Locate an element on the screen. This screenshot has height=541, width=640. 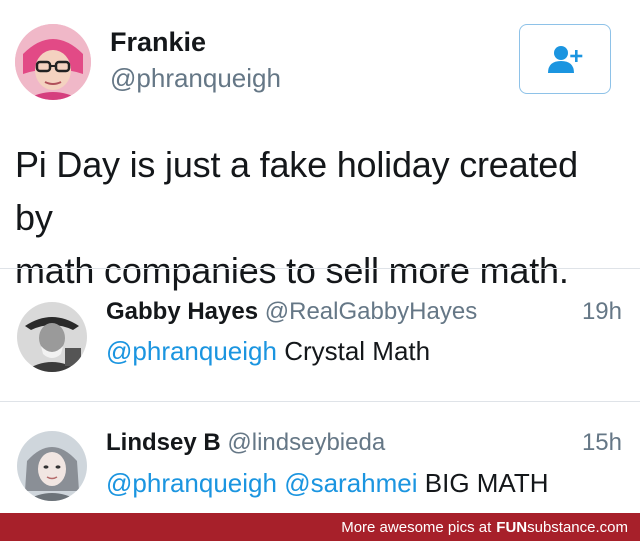
footer-prefix: More awesome pics at is located at coordinates (416, 527).